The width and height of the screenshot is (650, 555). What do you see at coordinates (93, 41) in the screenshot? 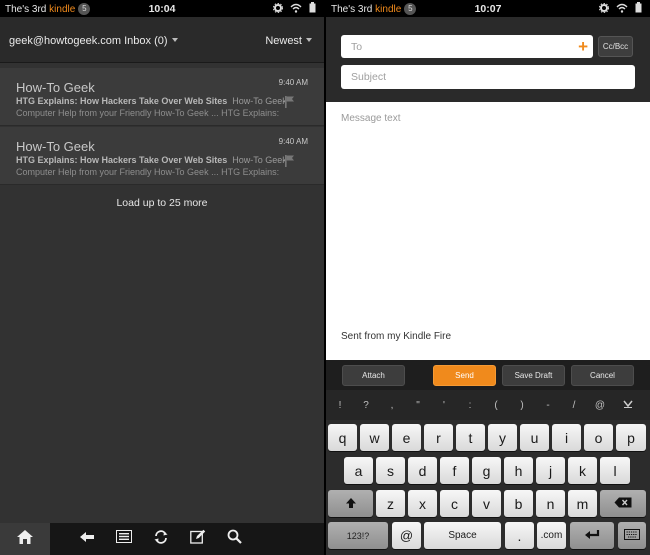
I see `account-inbox-selector: geek@howtogeek.com Inbox (0)` at bounding box center [93, 41].